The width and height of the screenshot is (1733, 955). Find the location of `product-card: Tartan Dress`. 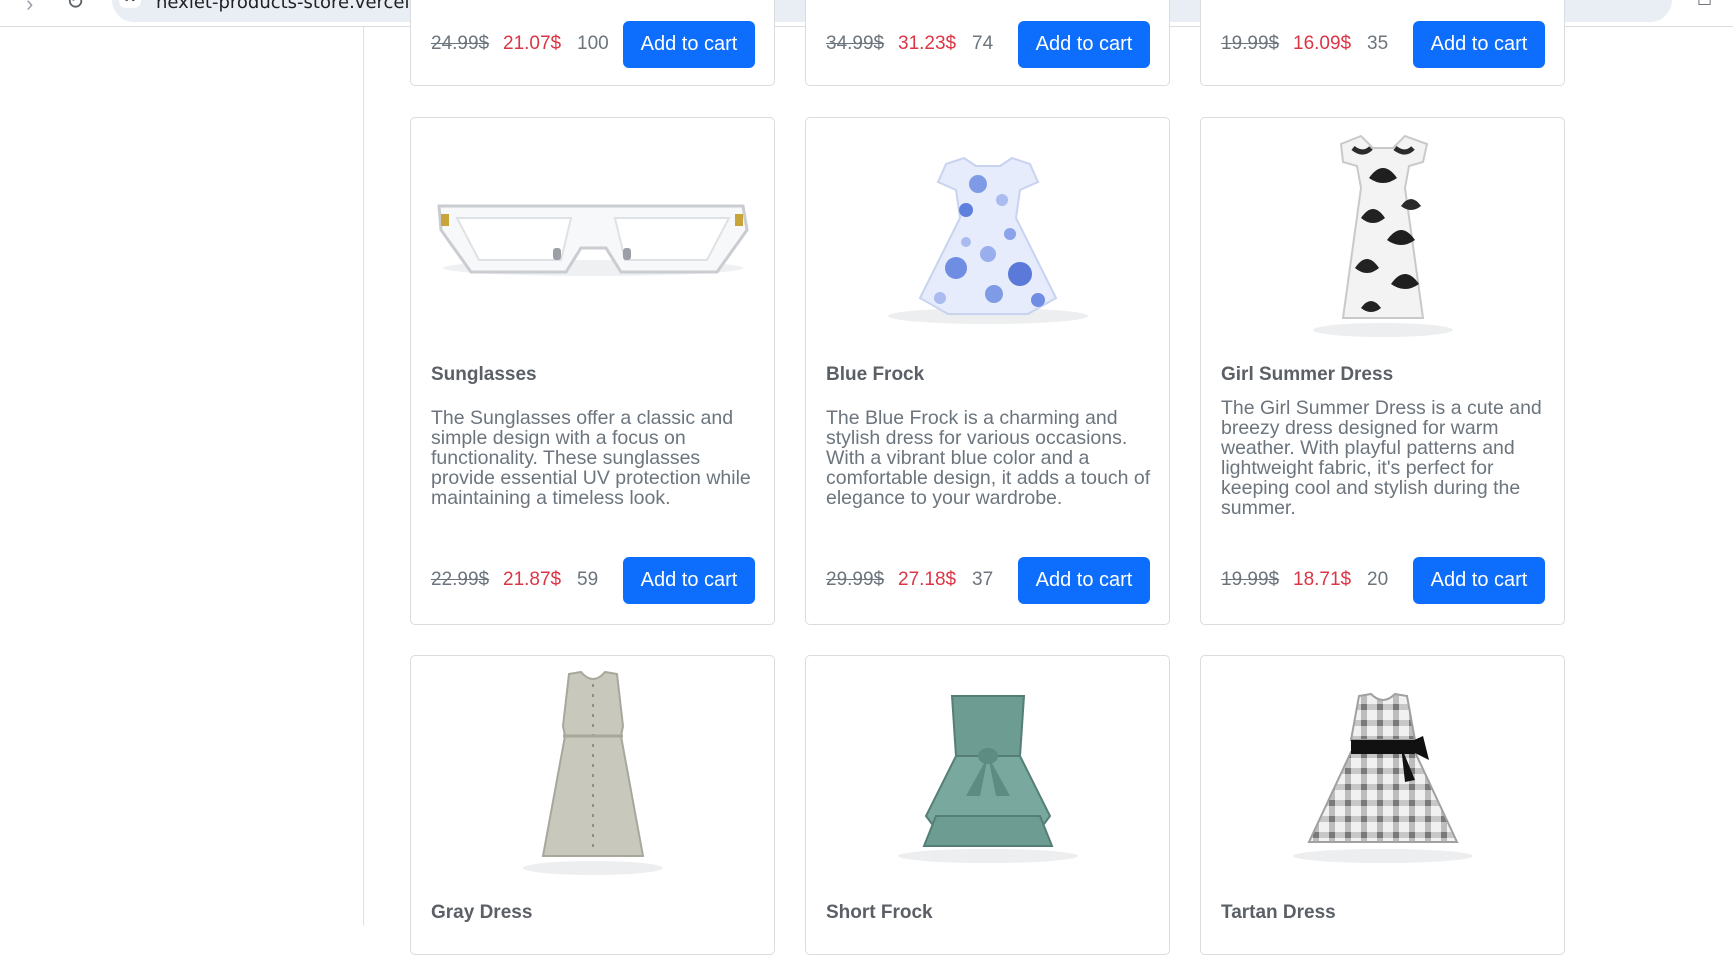

product-card: Tartan Dress is located at coordinates (1382, 805).